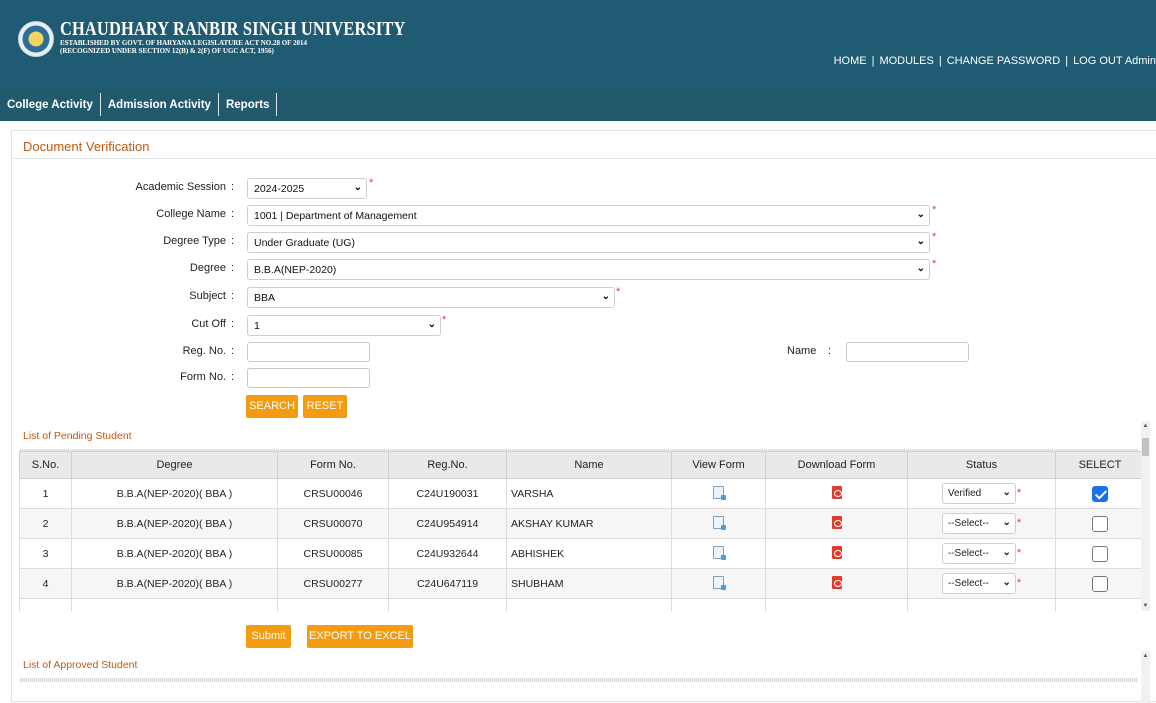  What do you see at coordinates (447, 583) in the screenshot?
I see `reg-no-cell: C24U647119` at bounding box center [447, 583].